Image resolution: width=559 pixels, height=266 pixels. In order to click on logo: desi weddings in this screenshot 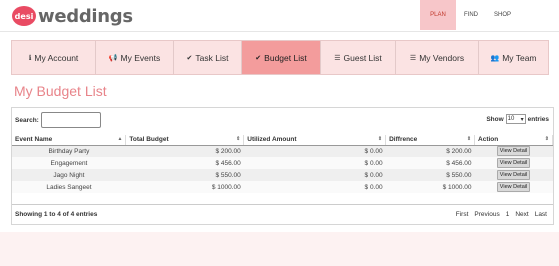, I will do `click(72, 16)`.